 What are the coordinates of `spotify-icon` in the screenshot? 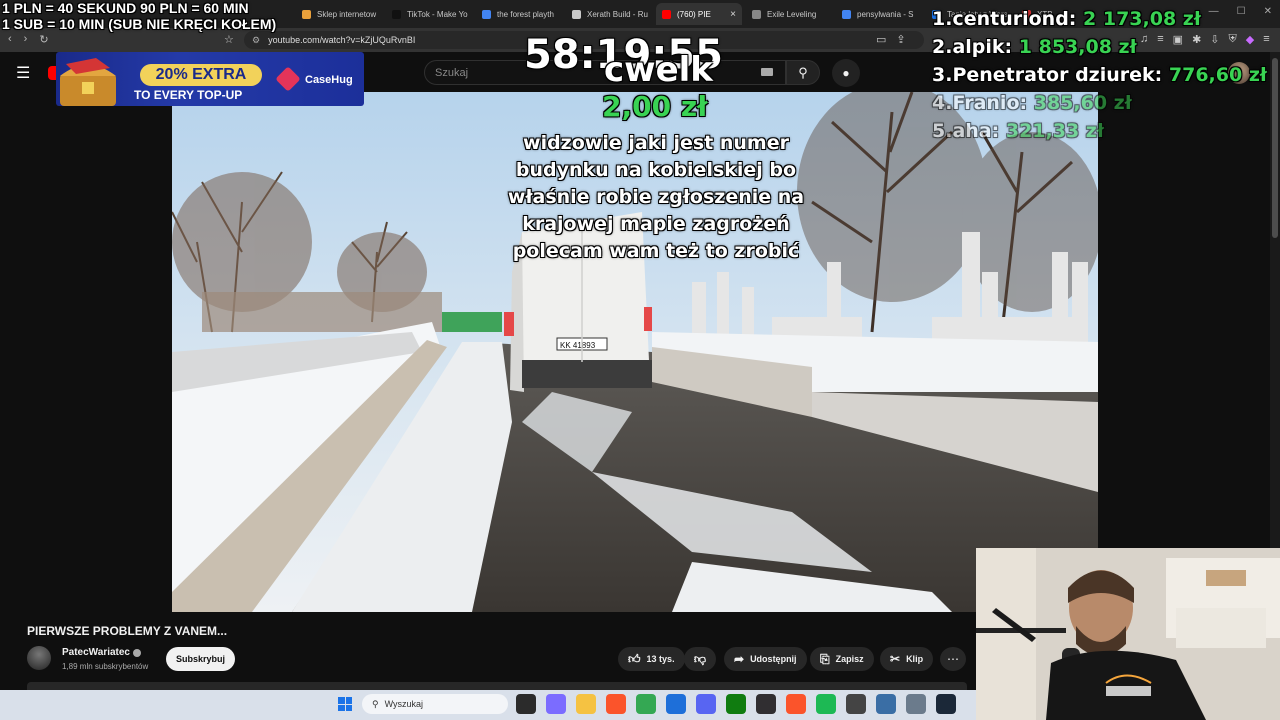 It's located at (826, 704).